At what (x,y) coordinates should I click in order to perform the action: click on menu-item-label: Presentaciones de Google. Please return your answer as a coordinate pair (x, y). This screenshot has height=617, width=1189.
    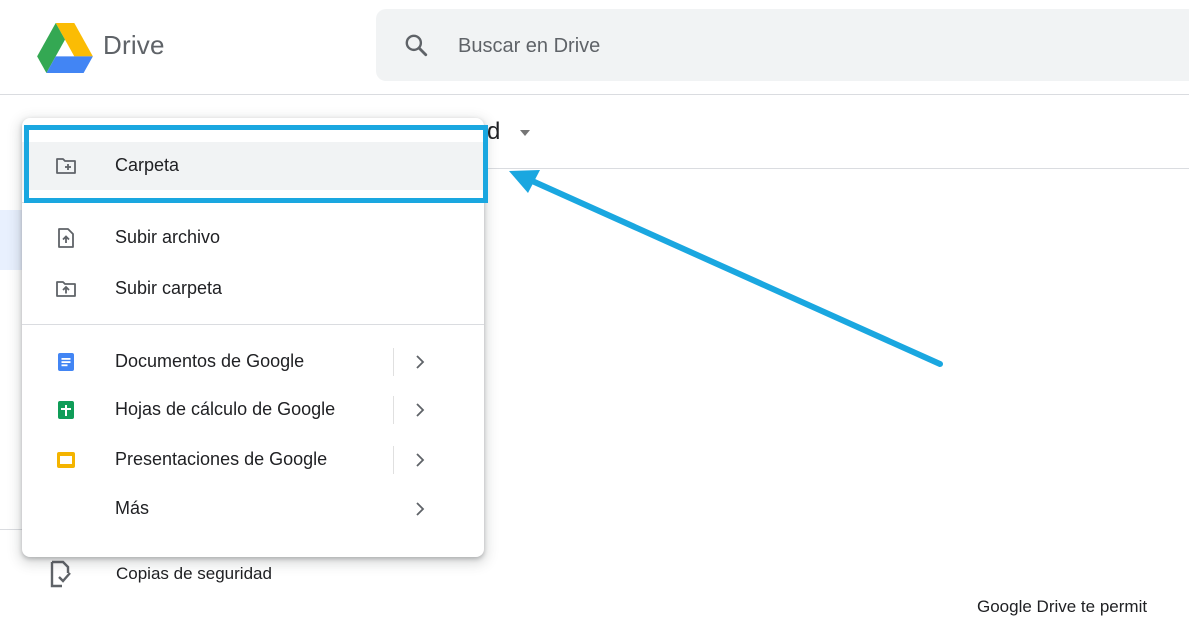
    Looking at the image, I should click on (221, 459).